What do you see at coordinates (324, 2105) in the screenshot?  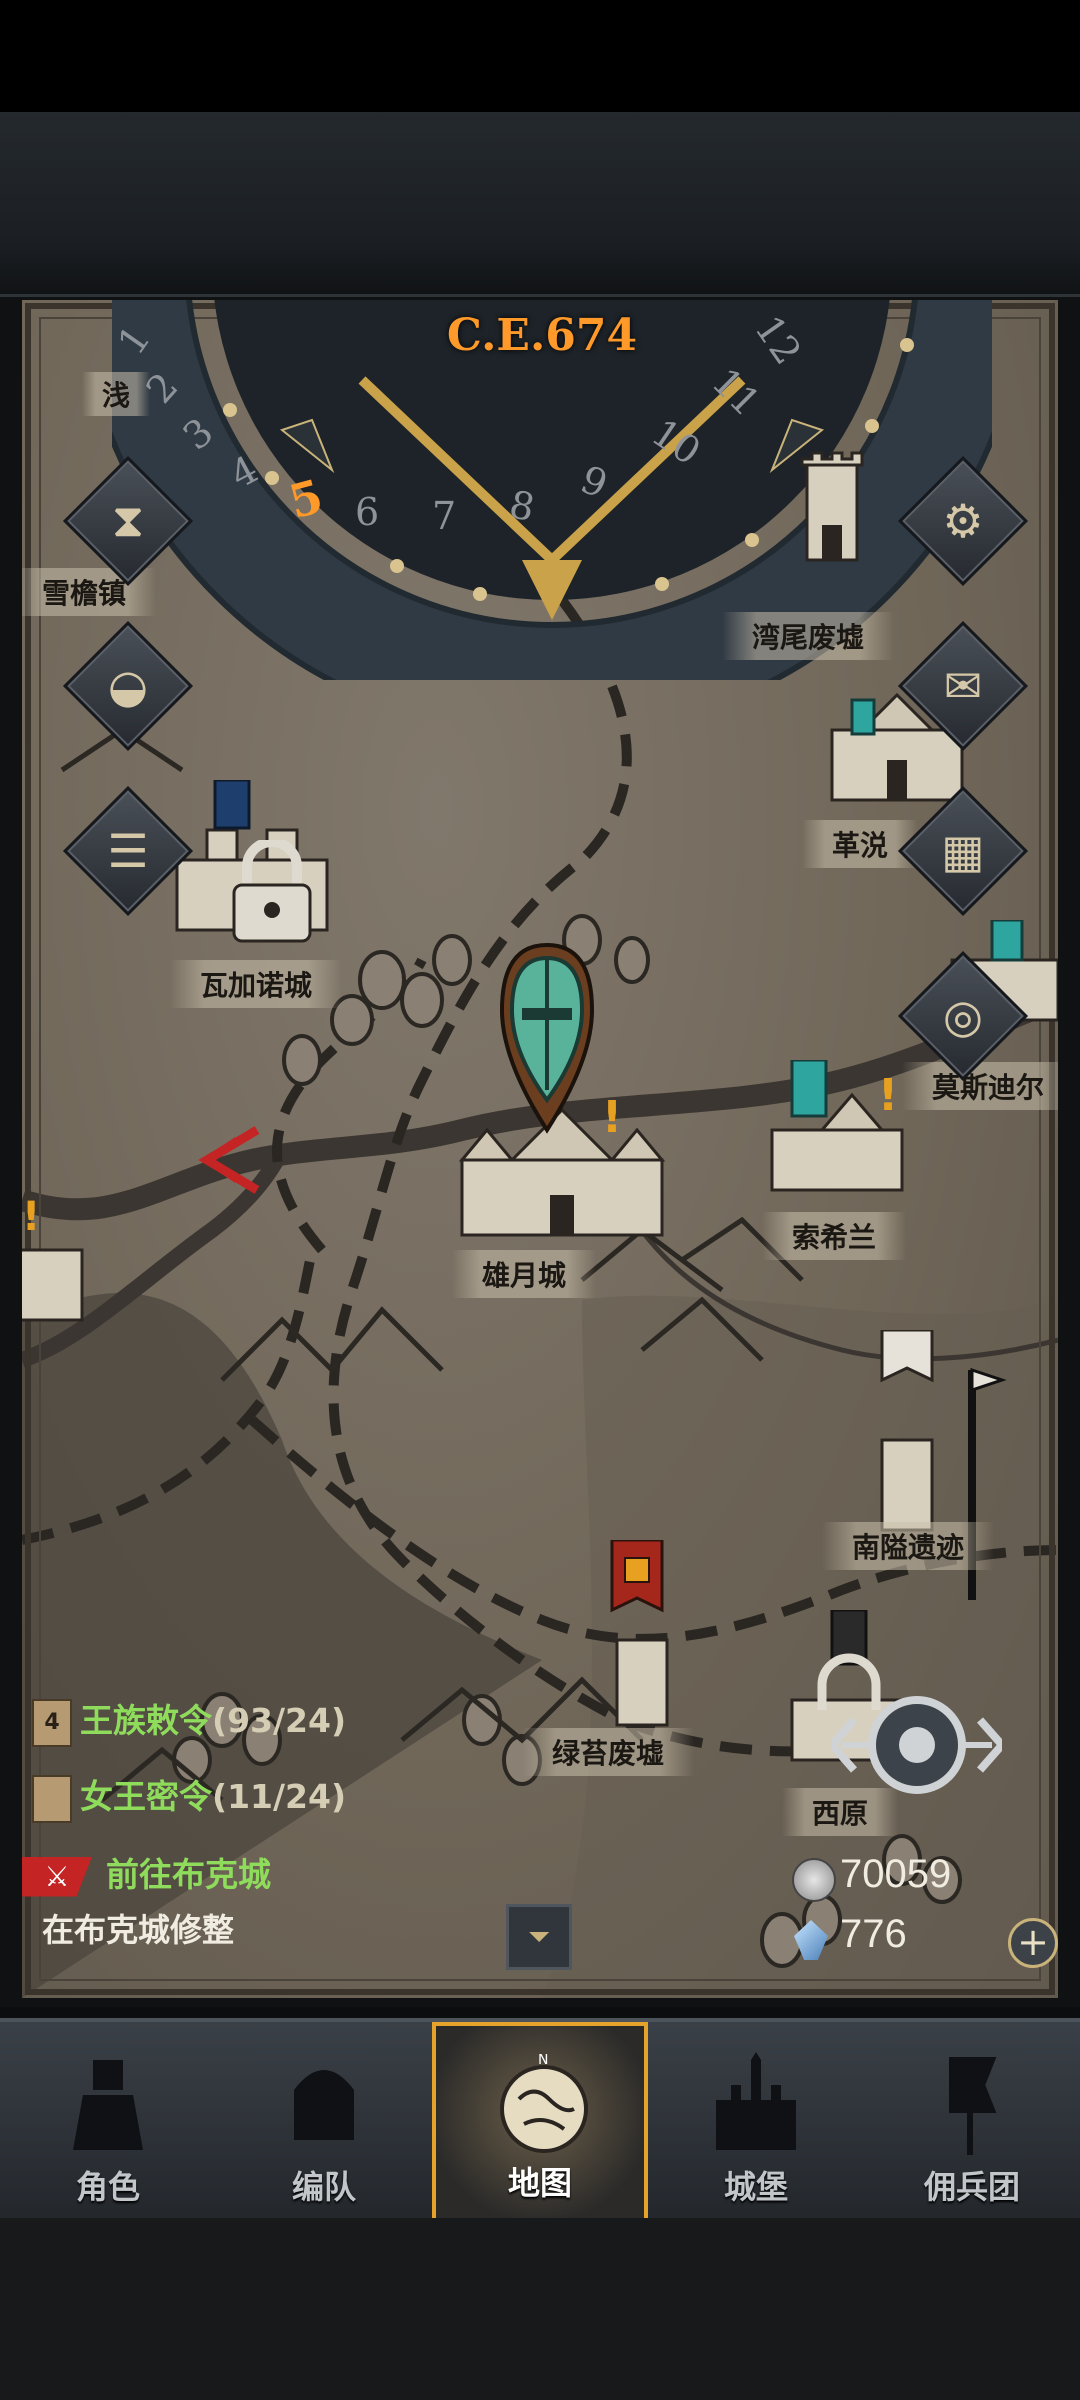 I see `helmet-icon` at bounding box center [324, 2105].